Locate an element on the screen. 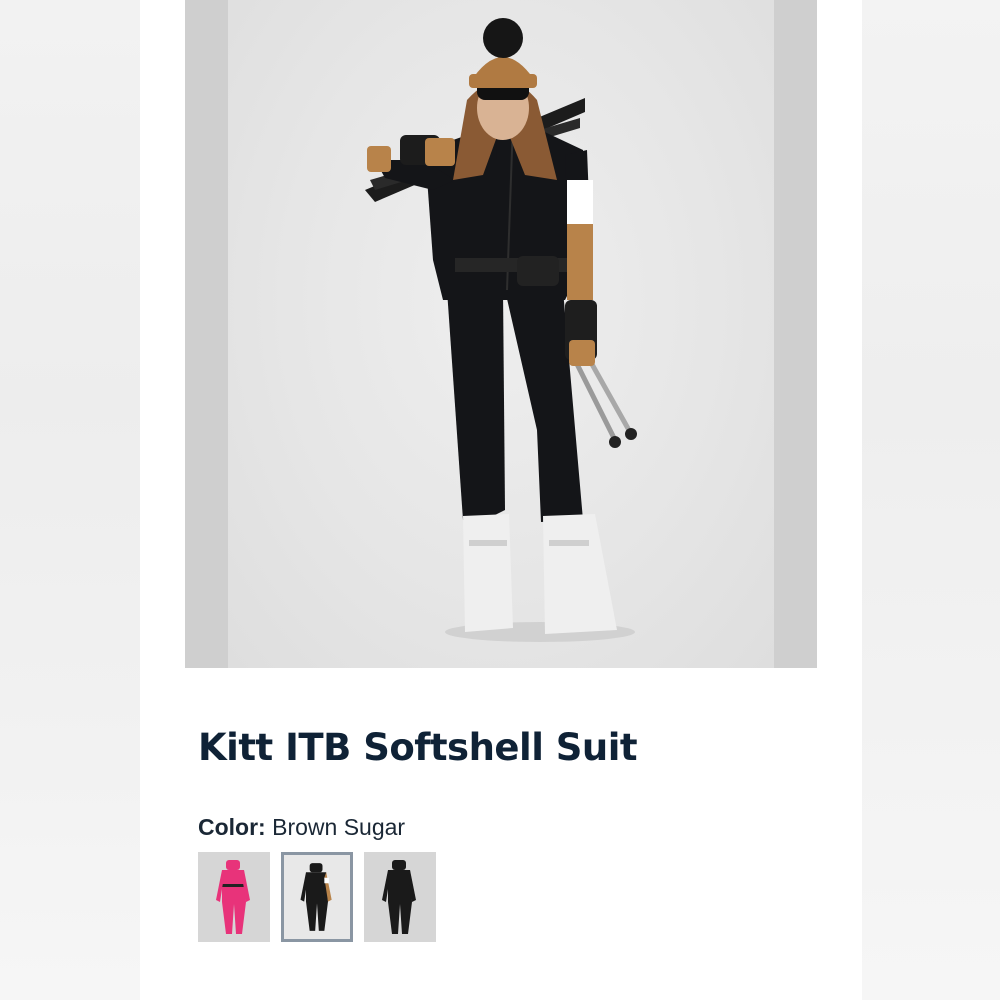 The width and height of the screenshot is (1000, 1000). color-swatch-black is located at coordinates (400, 897).